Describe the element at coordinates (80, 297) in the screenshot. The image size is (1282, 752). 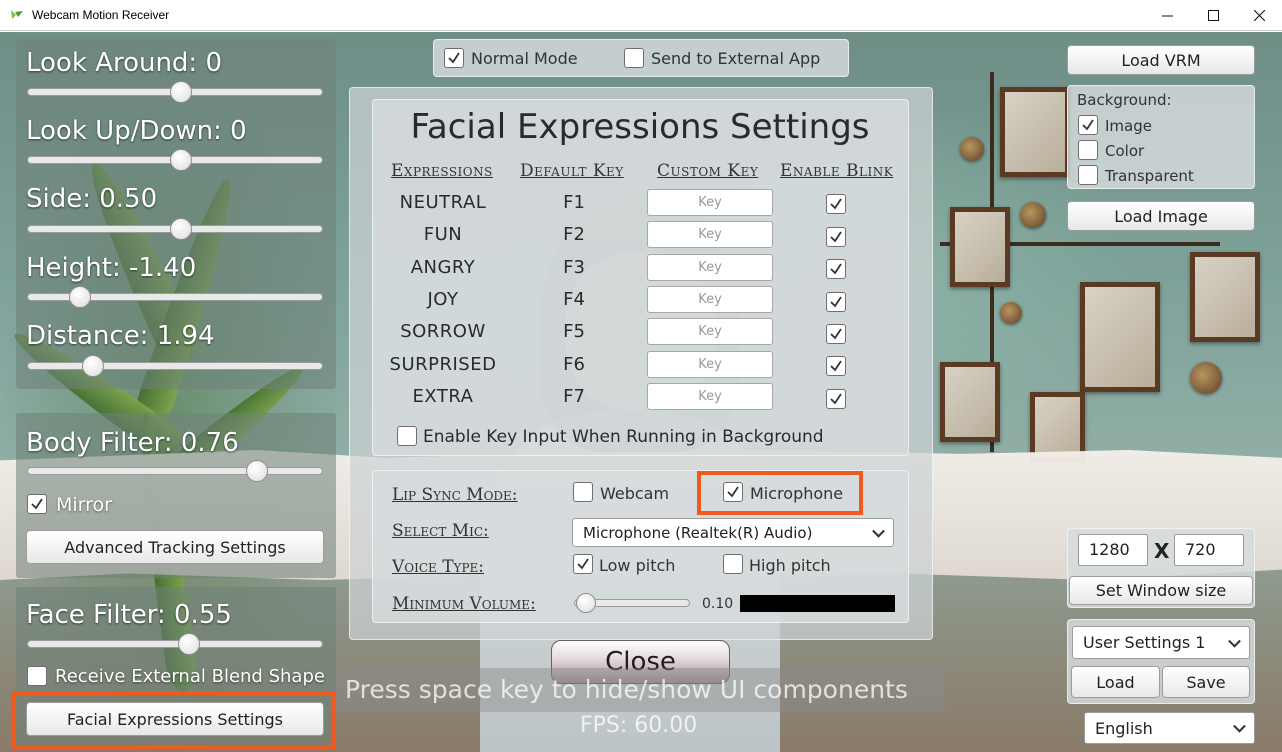
I see `height-slider-knob` at that location.